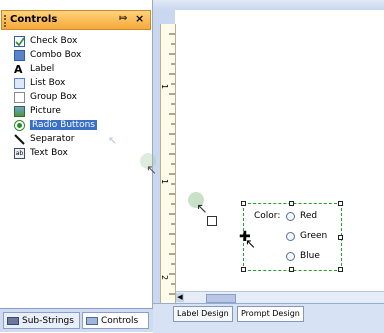 The height and width of the screenshot is (333, 384). I want to click on panel-header: Controls ⤇ ×, so click(76, 20).